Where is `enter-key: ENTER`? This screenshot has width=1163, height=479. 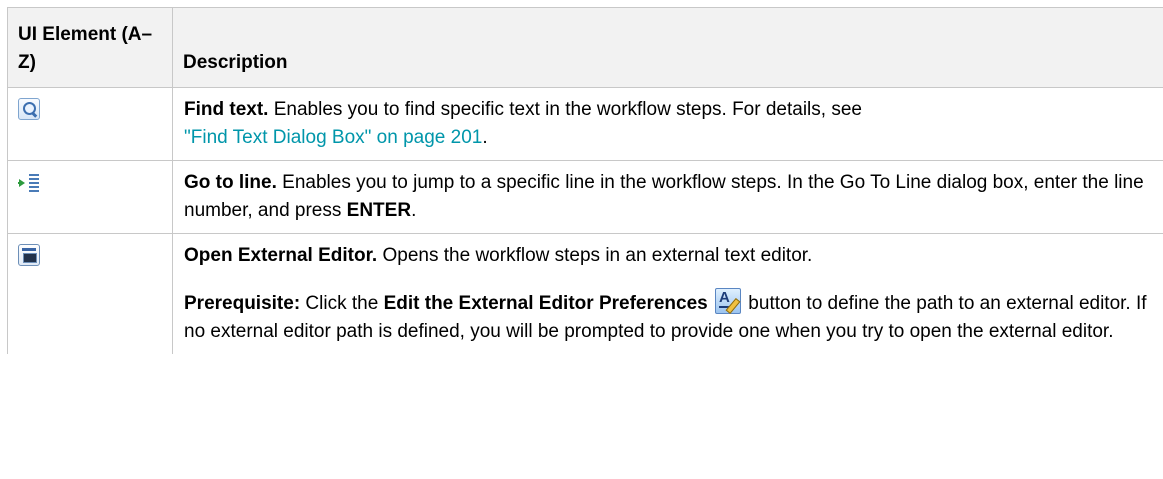 enter-key: ENTER is located at coordinates (379, 210).